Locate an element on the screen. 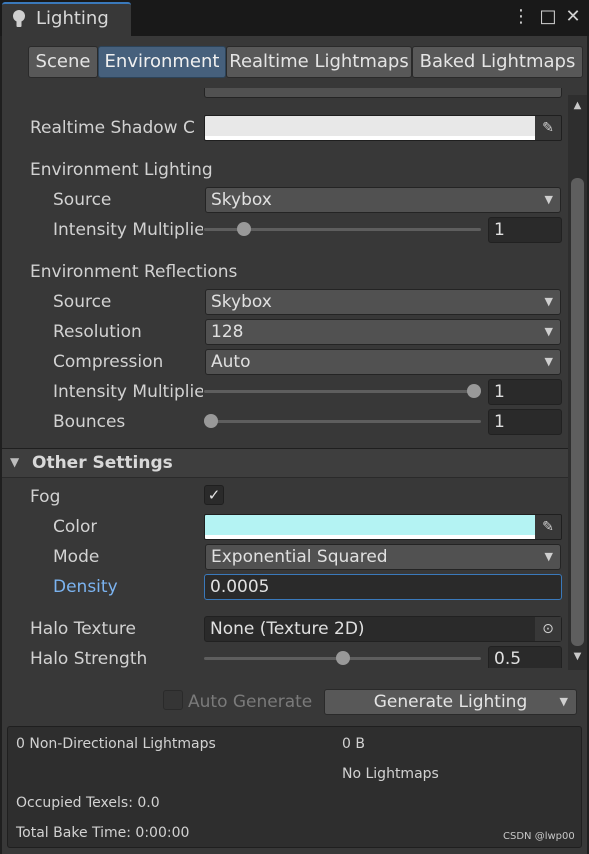 The height and width of the screenshot is (854, 589). fog-color-swatch is located at coordinates (370, 525).